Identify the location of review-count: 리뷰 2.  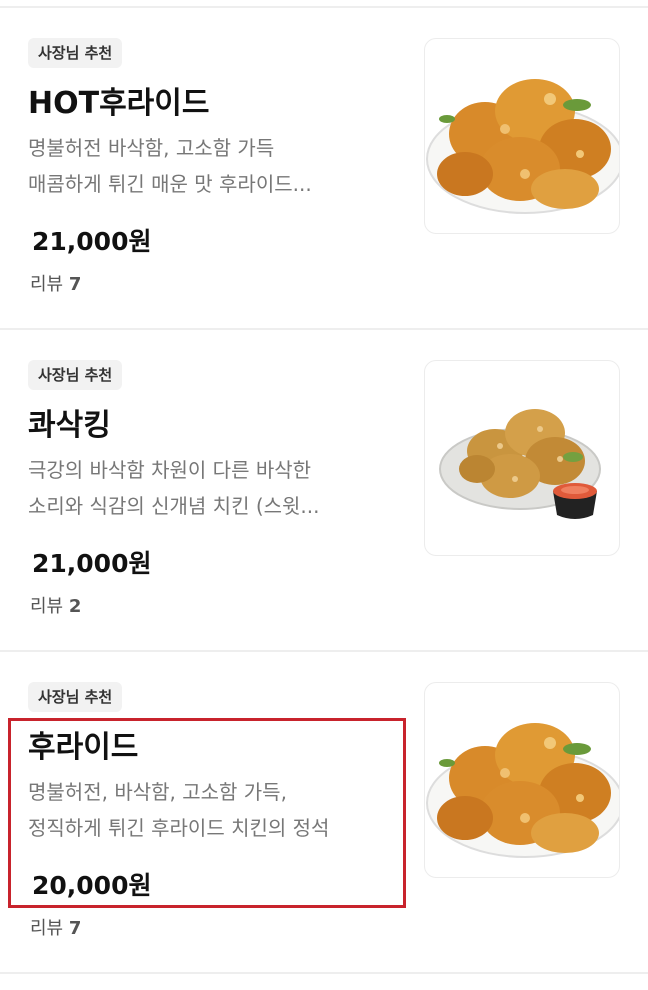
(55, 605).